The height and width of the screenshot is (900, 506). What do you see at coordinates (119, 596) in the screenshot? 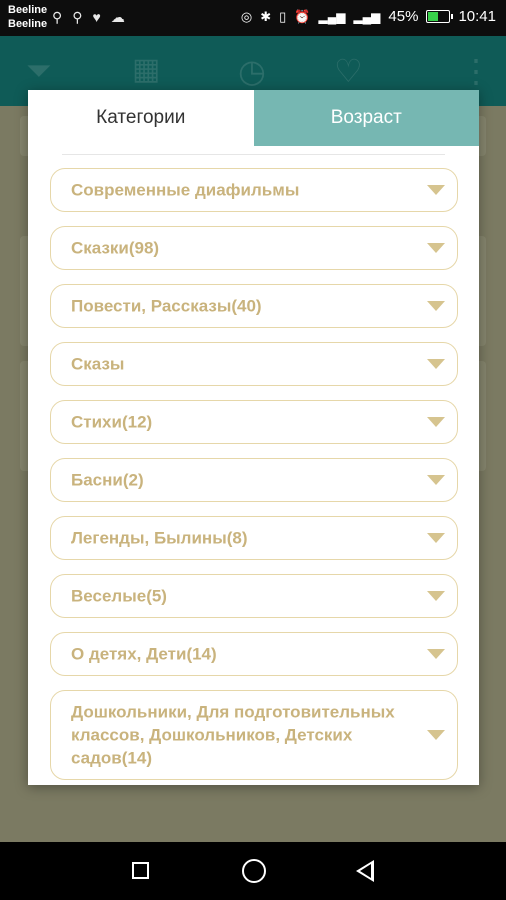
I see `category-label: Веселые(5)` at bounding box center [119, 596].